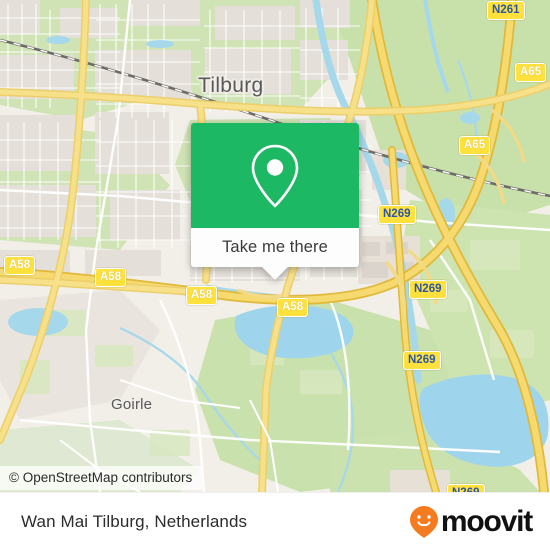 The image size is (550, 550). I want to click on moovit-logo: moovit, so click(471, 521).